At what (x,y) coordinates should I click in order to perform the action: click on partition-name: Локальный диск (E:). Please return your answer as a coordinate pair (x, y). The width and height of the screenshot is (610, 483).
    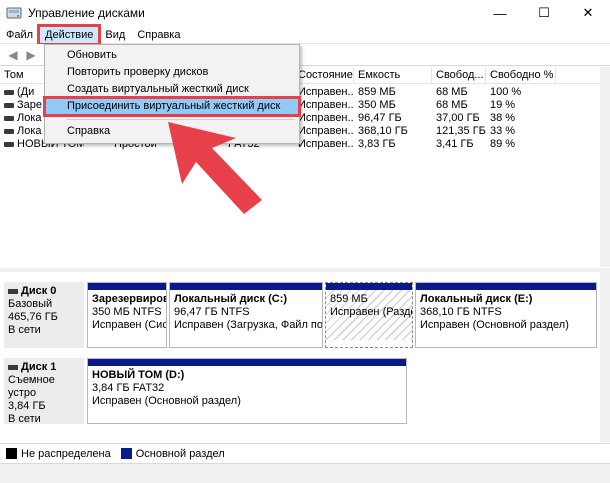
    Looking at the image, I should click on (476, 299).